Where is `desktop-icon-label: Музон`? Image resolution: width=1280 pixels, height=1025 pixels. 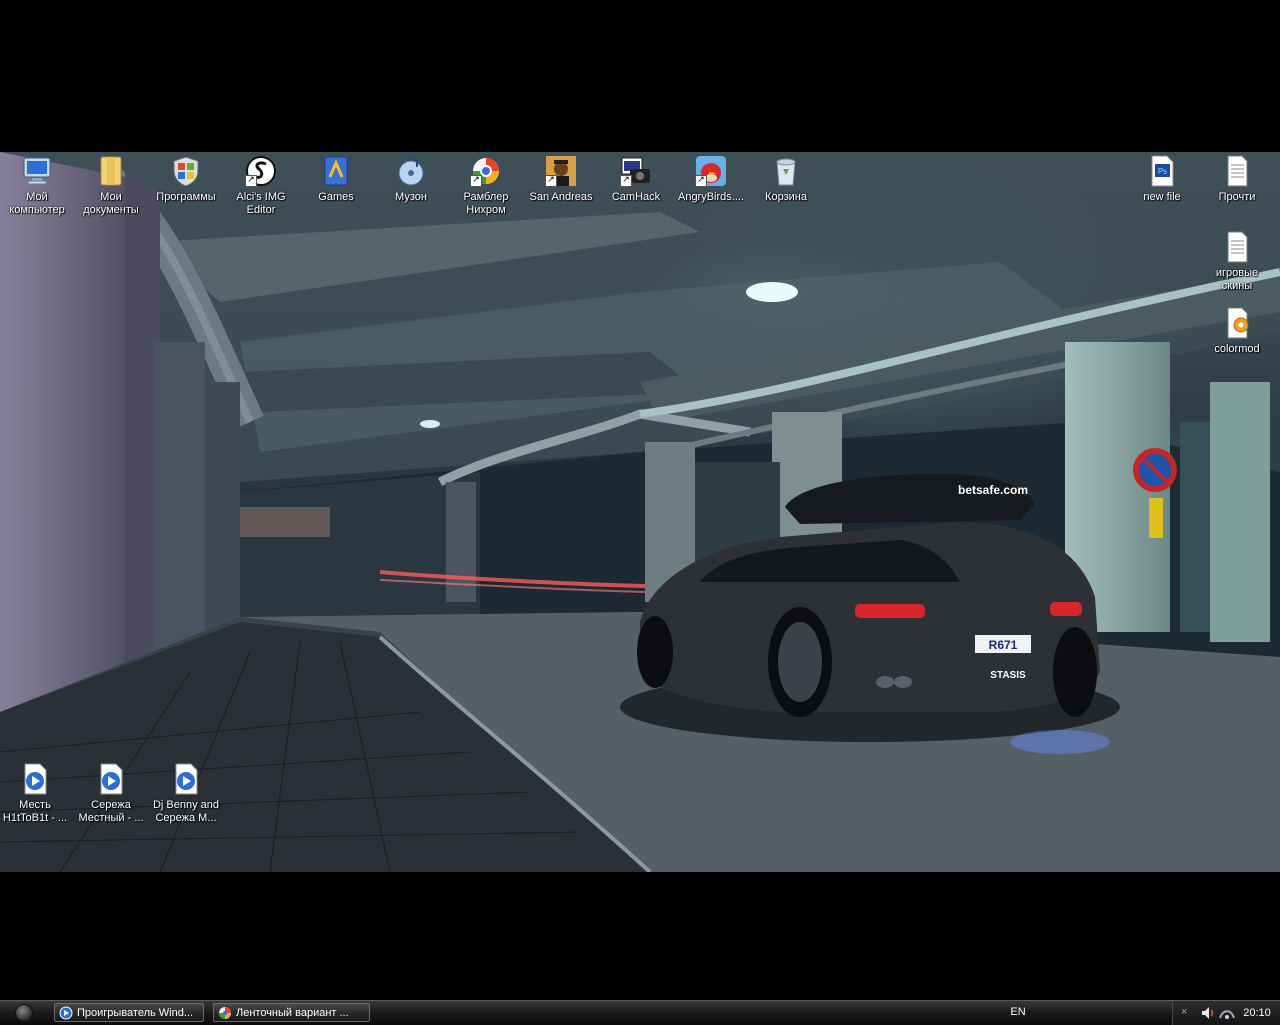 desktop-icon-label: Музон is located at coordinates (411, 197).